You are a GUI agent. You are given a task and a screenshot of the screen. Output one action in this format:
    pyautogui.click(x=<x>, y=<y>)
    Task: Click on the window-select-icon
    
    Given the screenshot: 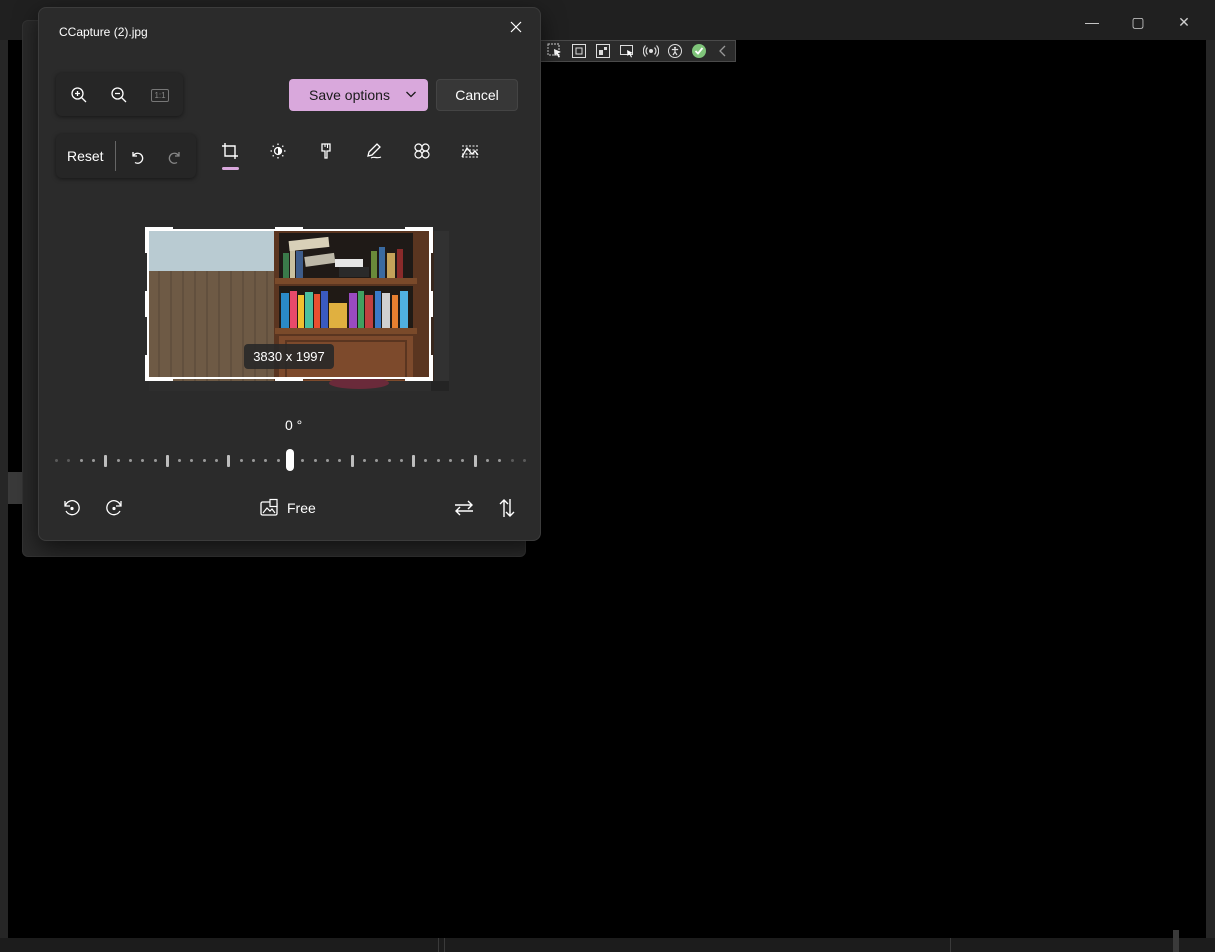 What is the action you would take?
    pyautogui.click(x=626, y=51)
    